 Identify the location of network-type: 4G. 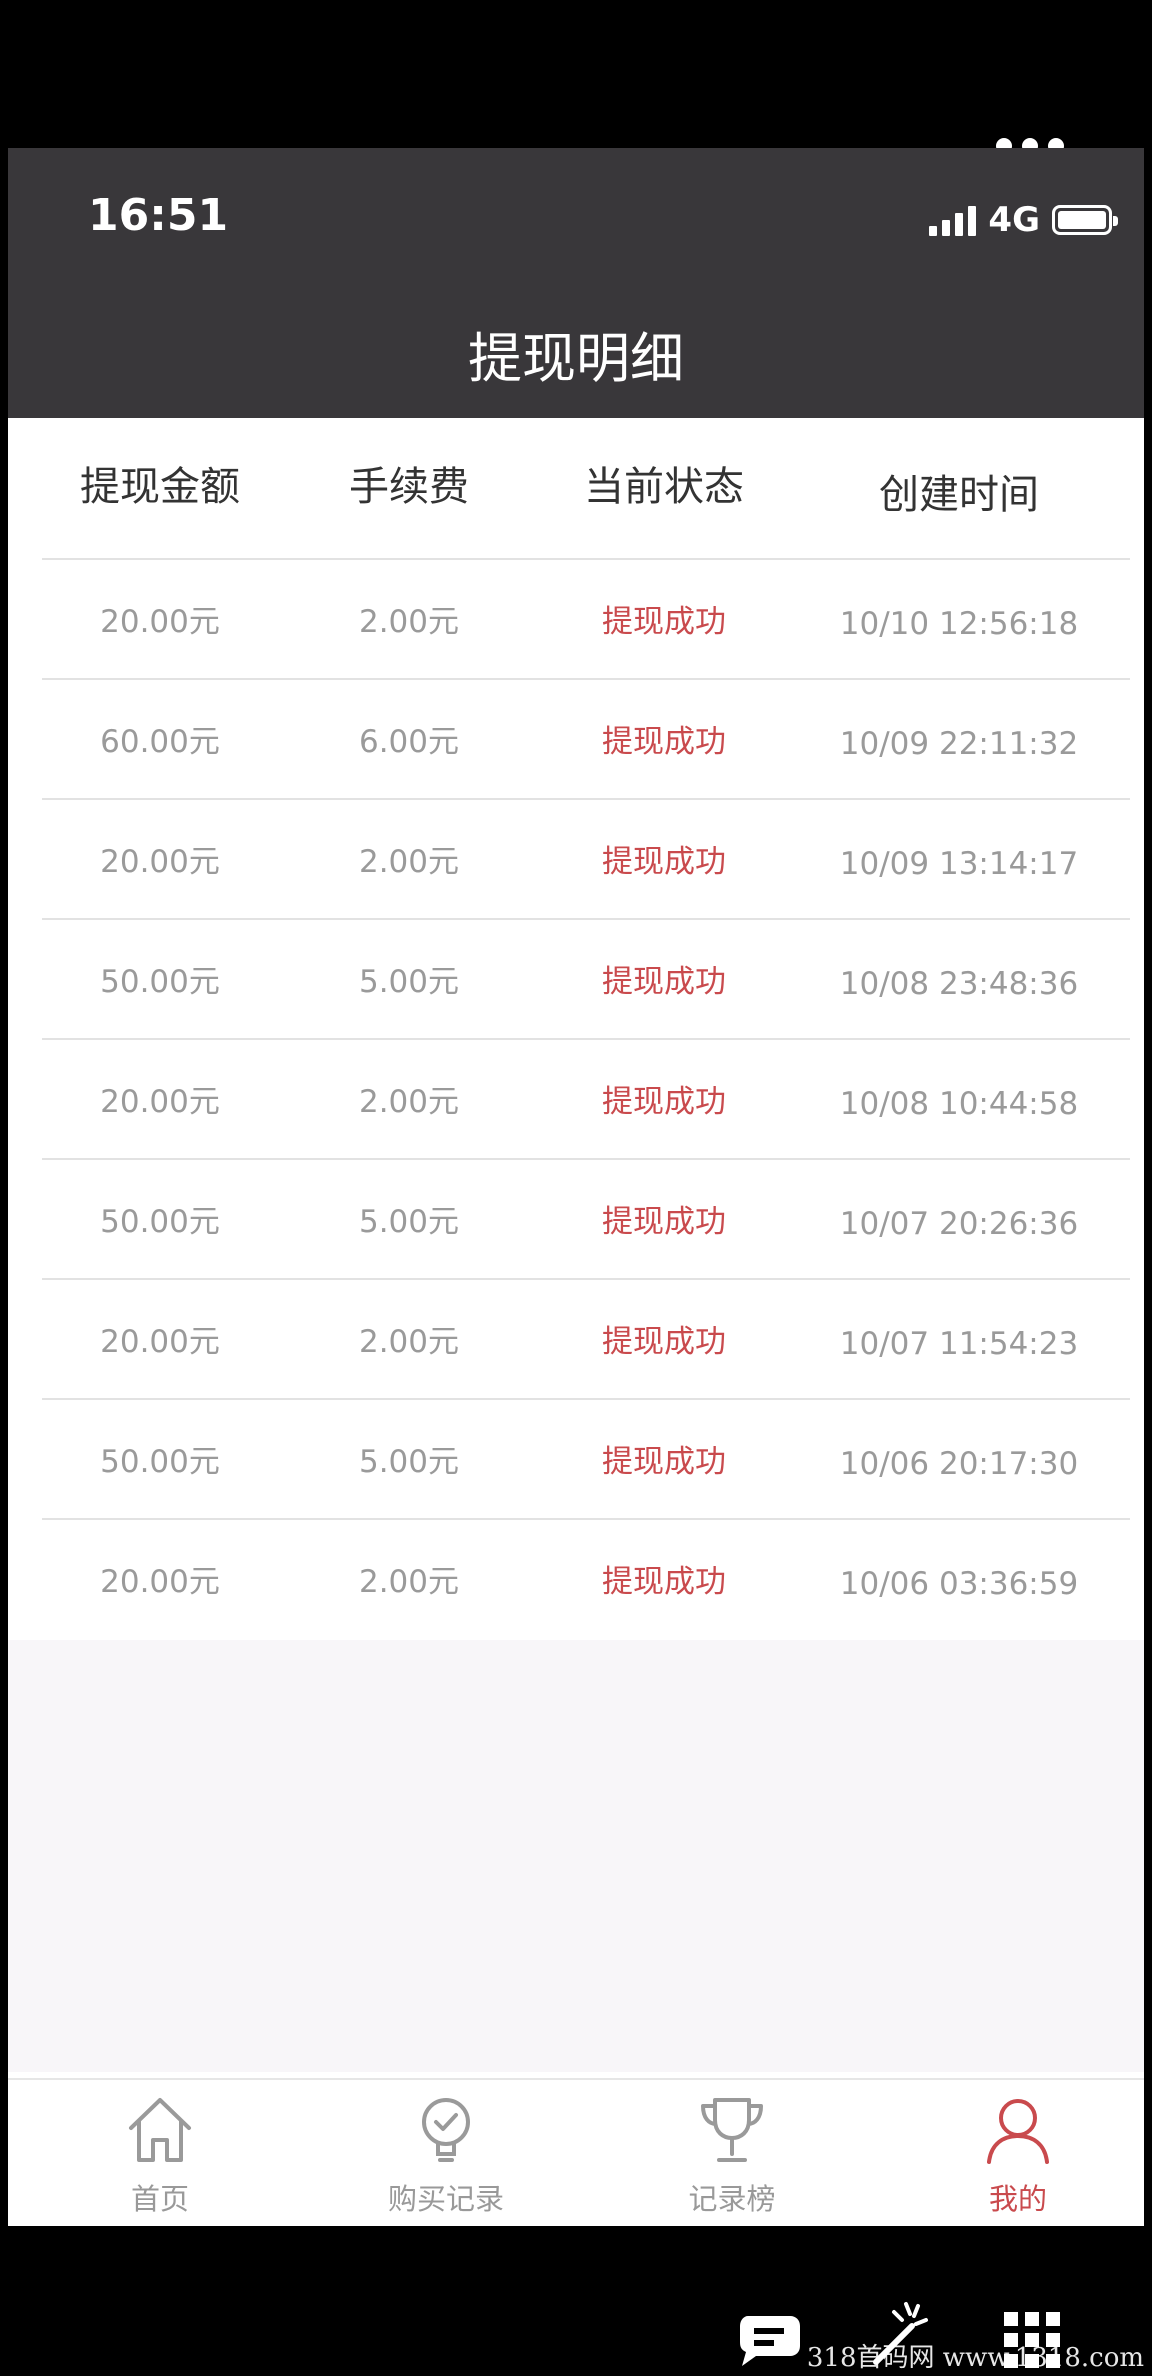
(1014, 220).